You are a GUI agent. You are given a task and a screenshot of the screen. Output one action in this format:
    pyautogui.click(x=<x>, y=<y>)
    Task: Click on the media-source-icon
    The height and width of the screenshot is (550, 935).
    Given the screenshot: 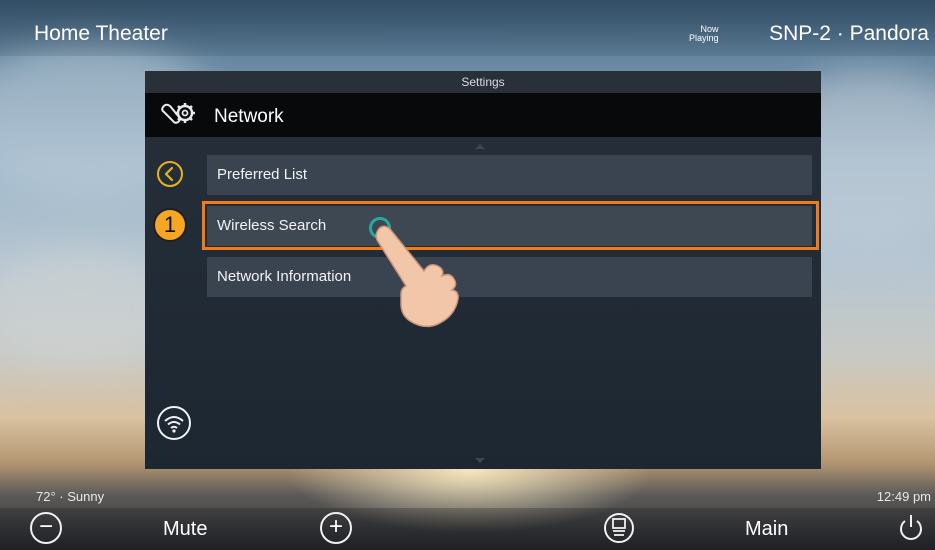 What is the action you would take?
    pyautogui.click(x=619, y=528)
    